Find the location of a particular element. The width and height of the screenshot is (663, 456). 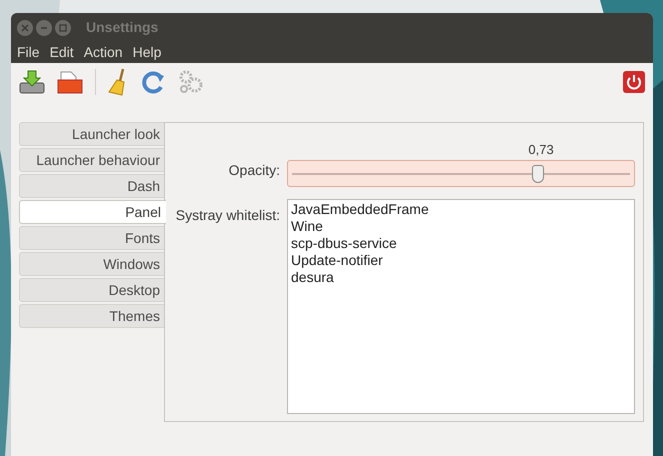

sidebar-tab: Dash is located at coordinates (92, 186).